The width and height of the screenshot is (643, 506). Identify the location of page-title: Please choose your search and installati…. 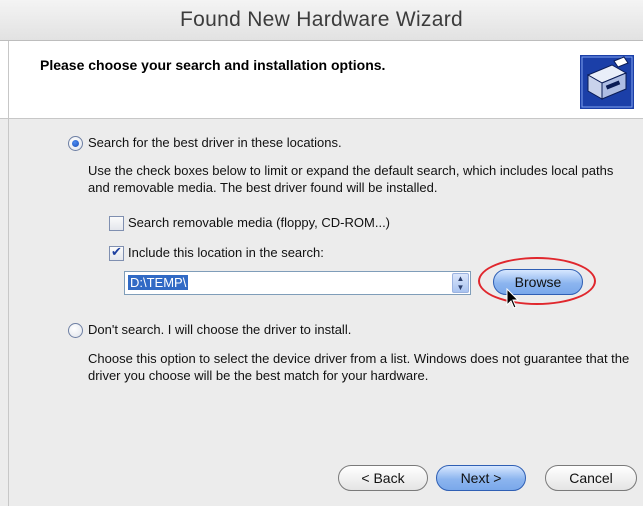
(213, 65).